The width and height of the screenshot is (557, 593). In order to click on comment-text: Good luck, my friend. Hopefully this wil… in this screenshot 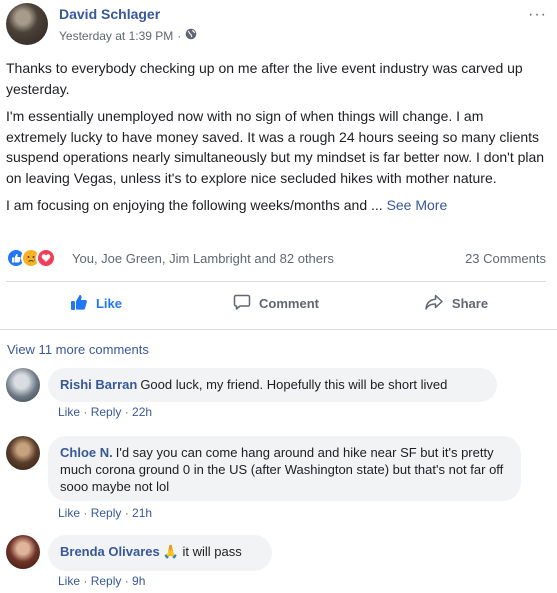, I will do `click(294, 384)`.